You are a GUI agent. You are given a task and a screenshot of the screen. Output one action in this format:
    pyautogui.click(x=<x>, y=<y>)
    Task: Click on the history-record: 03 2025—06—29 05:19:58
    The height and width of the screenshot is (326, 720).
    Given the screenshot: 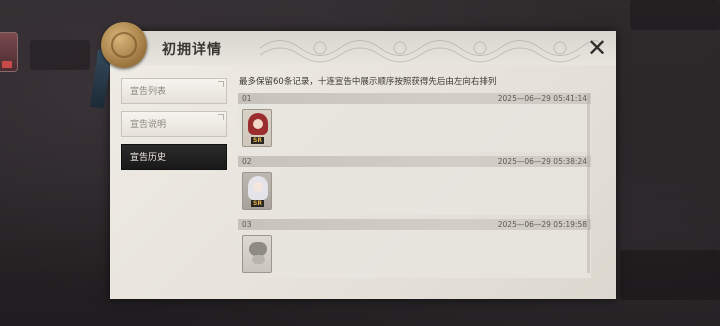 What is the action you would take?
    pyautogui.click(x=414, y=248)
    